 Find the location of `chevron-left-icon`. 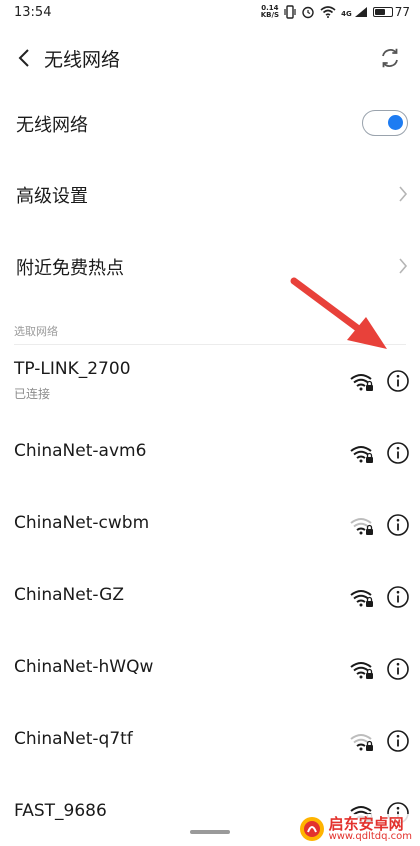

chevron-left-icon is located at coordinates (23, 58).